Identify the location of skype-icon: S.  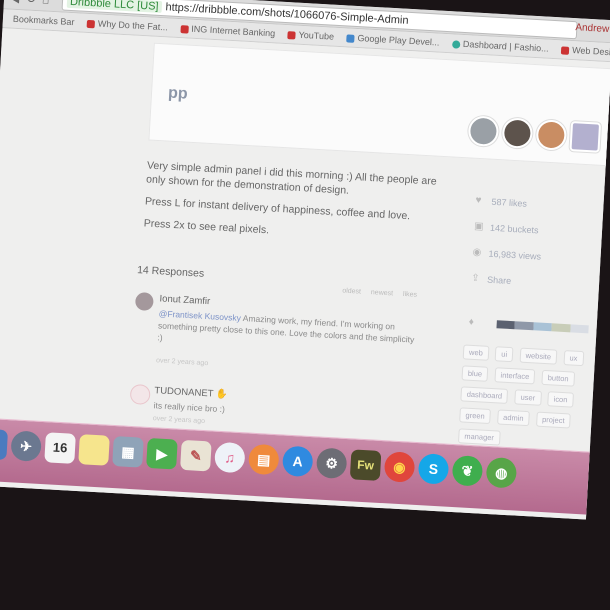
(433, 469).